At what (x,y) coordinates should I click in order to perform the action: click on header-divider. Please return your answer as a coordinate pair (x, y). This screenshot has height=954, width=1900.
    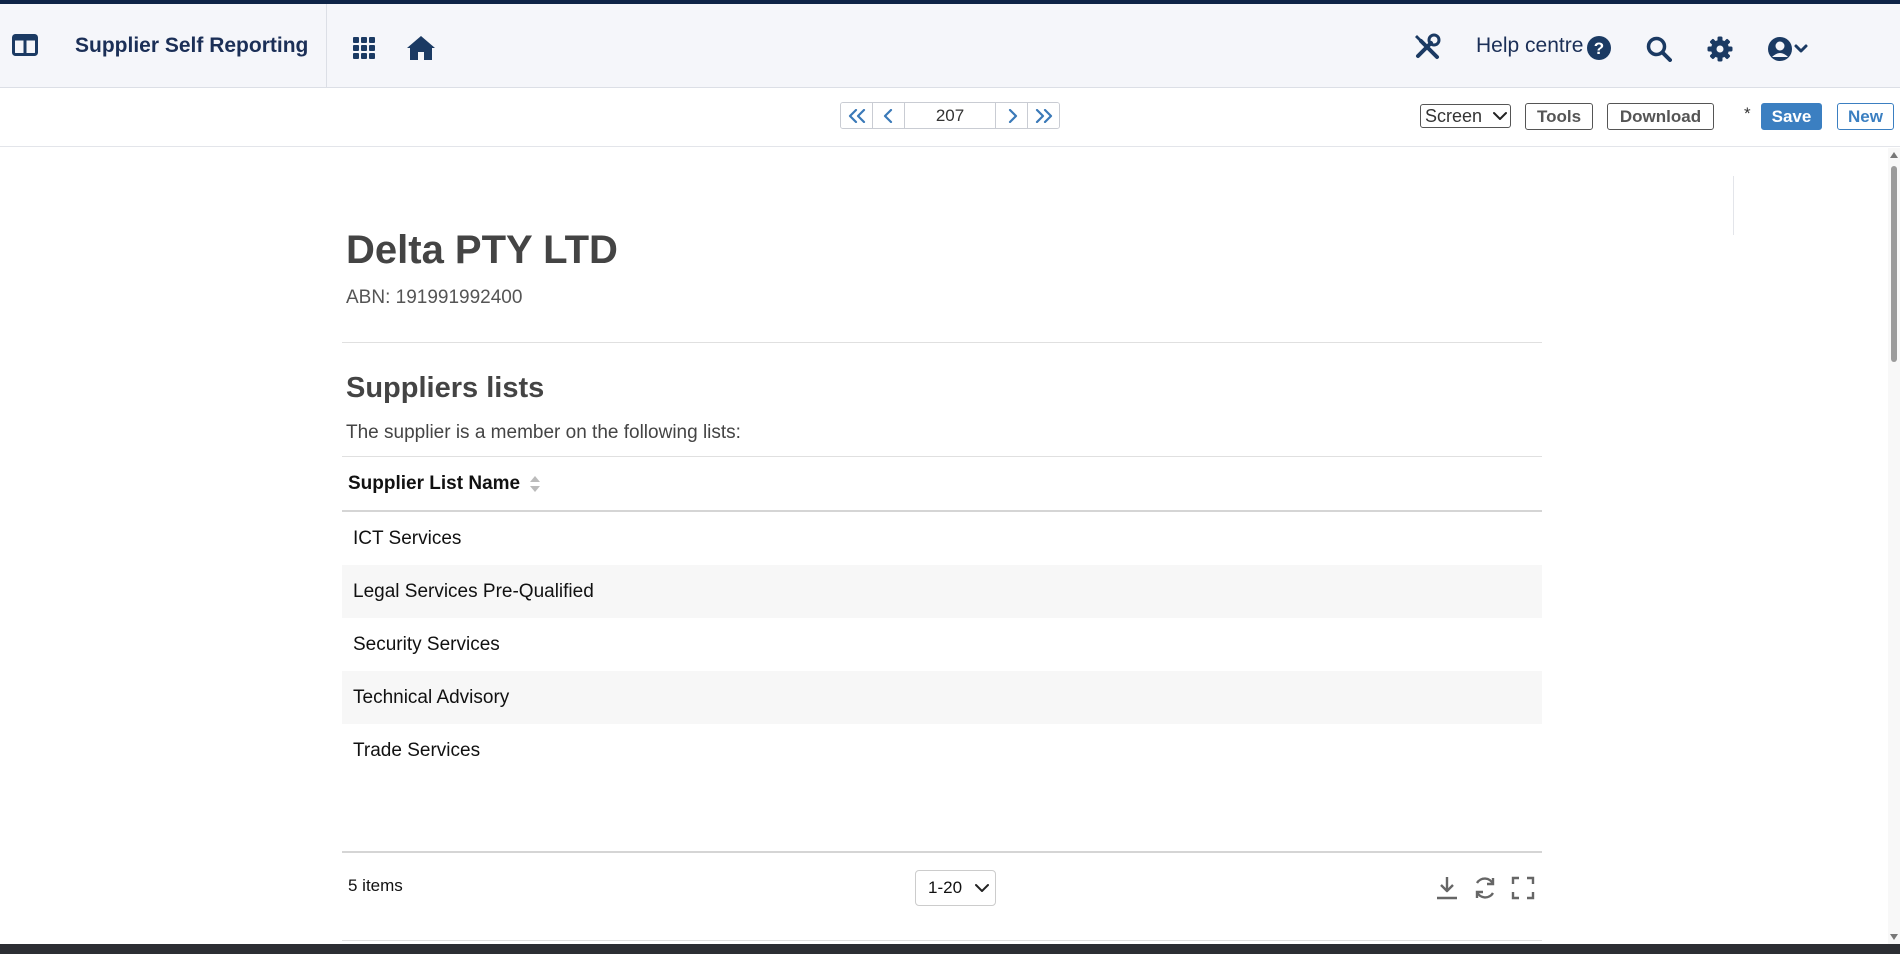
    Looking at the image, I should click on (326, 46).